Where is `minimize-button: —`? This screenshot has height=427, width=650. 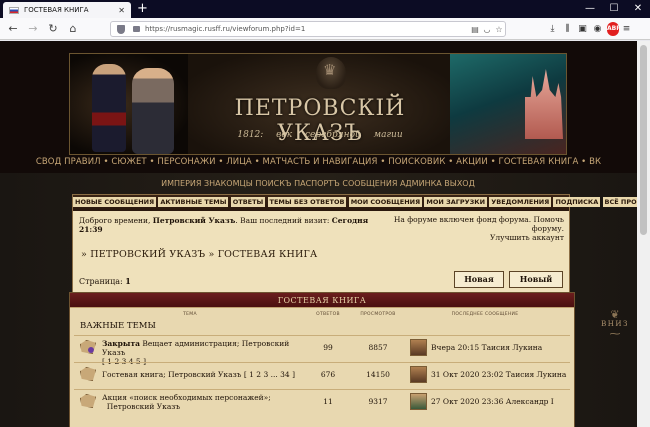
minimize-button: — is located at coordinates (590, 9).